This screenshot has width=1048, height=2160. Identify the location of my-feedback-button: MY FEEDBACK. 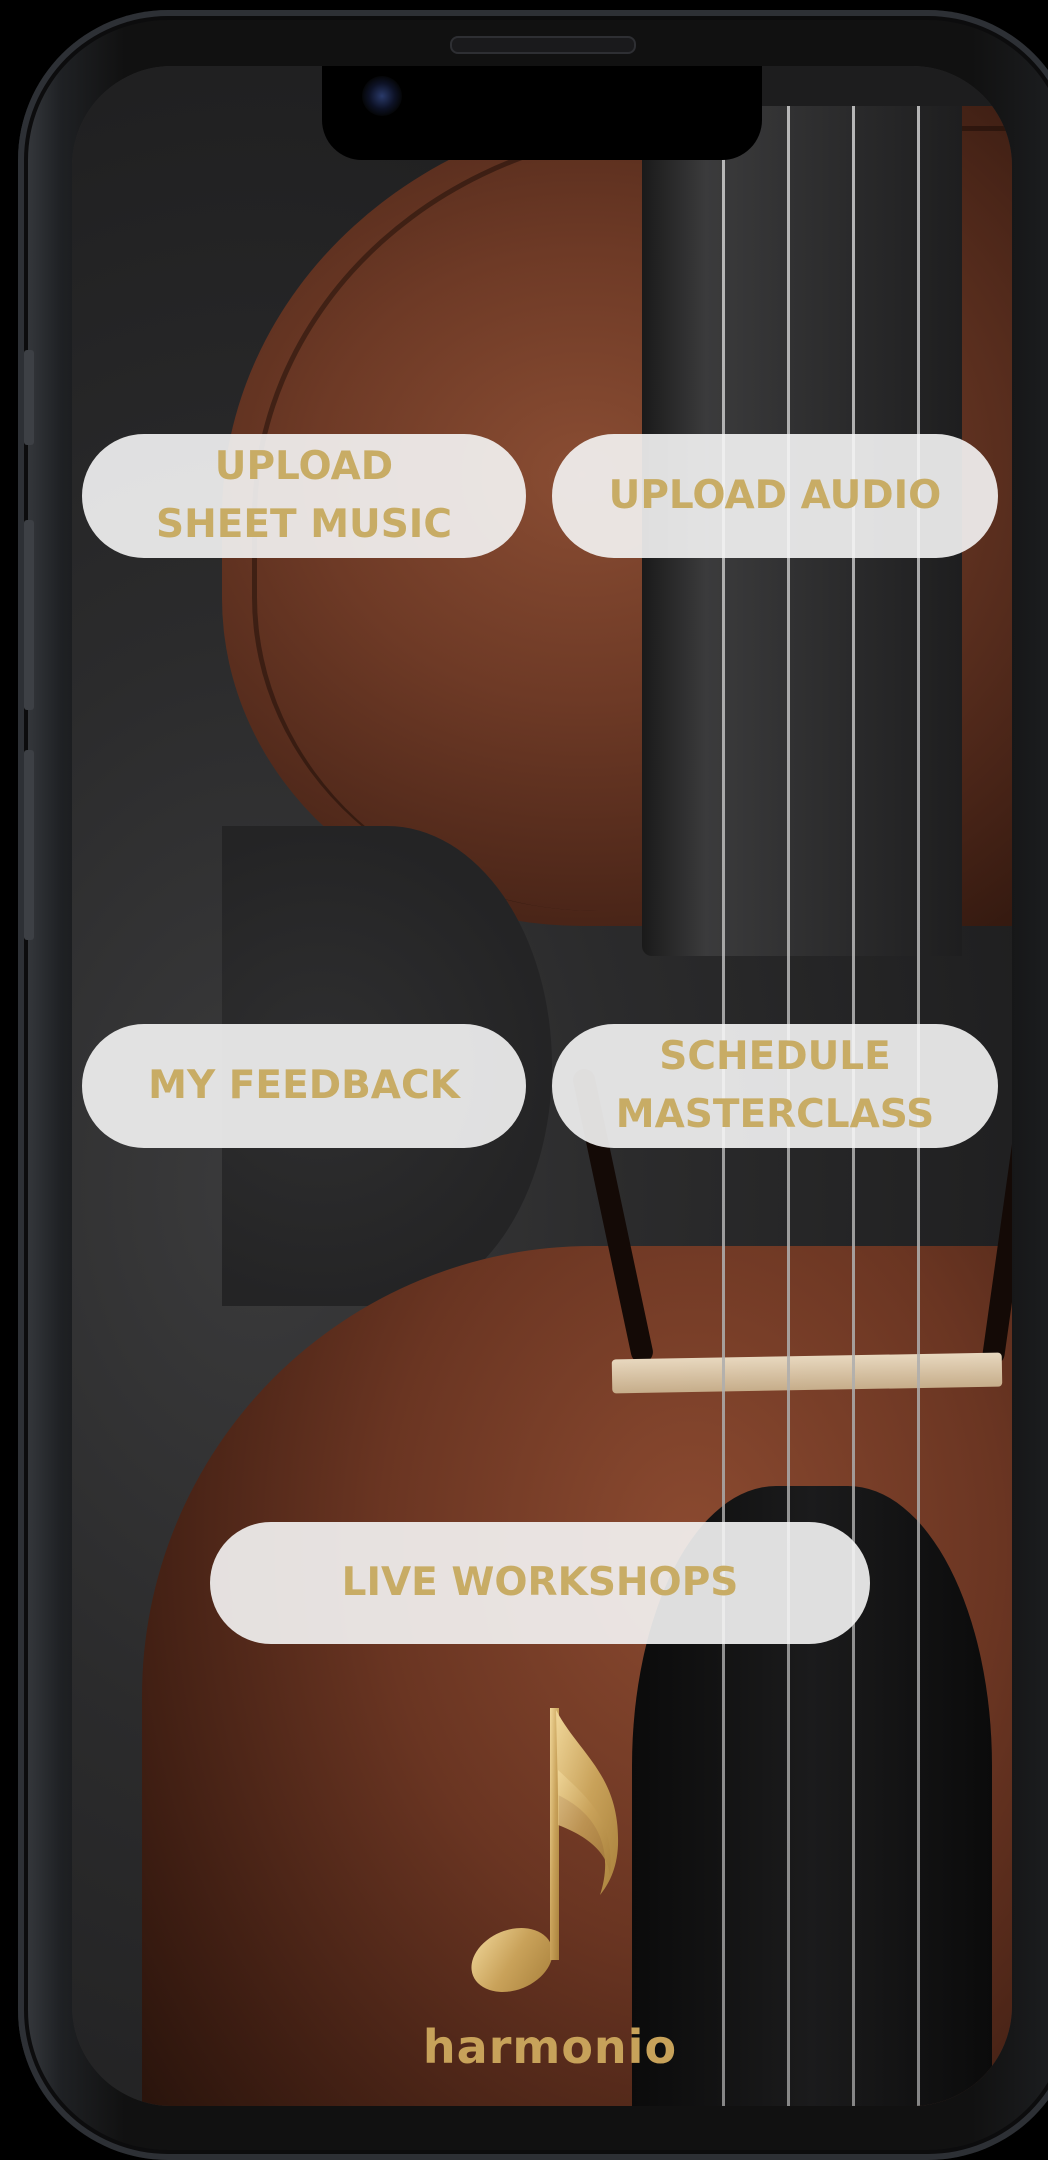
(304, 1086).